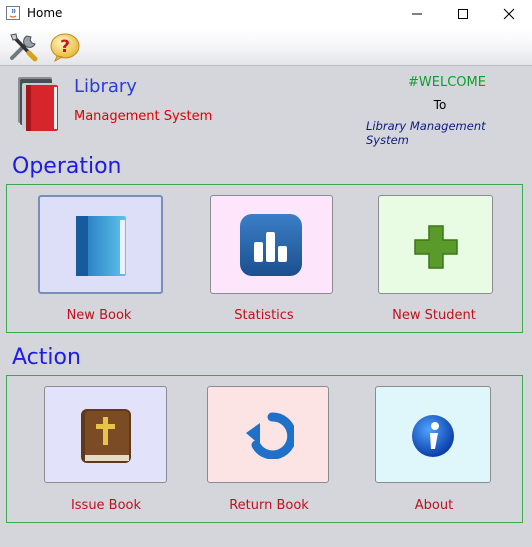 Image resolution: width=532 pixels, height=547 pixels. What do you see at coordinates (440, 105) in the screenshot?
I see `to-text: To` at bounding box center [440, 105].